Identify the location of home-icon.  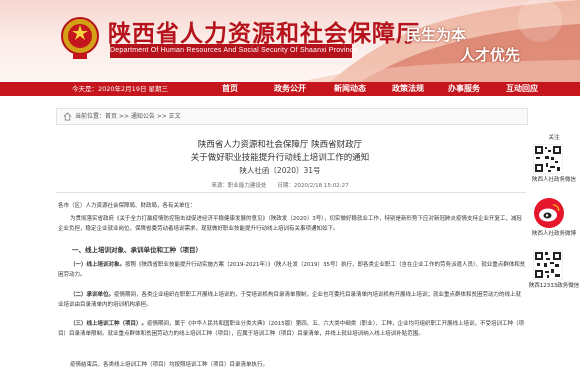
(67, 116).